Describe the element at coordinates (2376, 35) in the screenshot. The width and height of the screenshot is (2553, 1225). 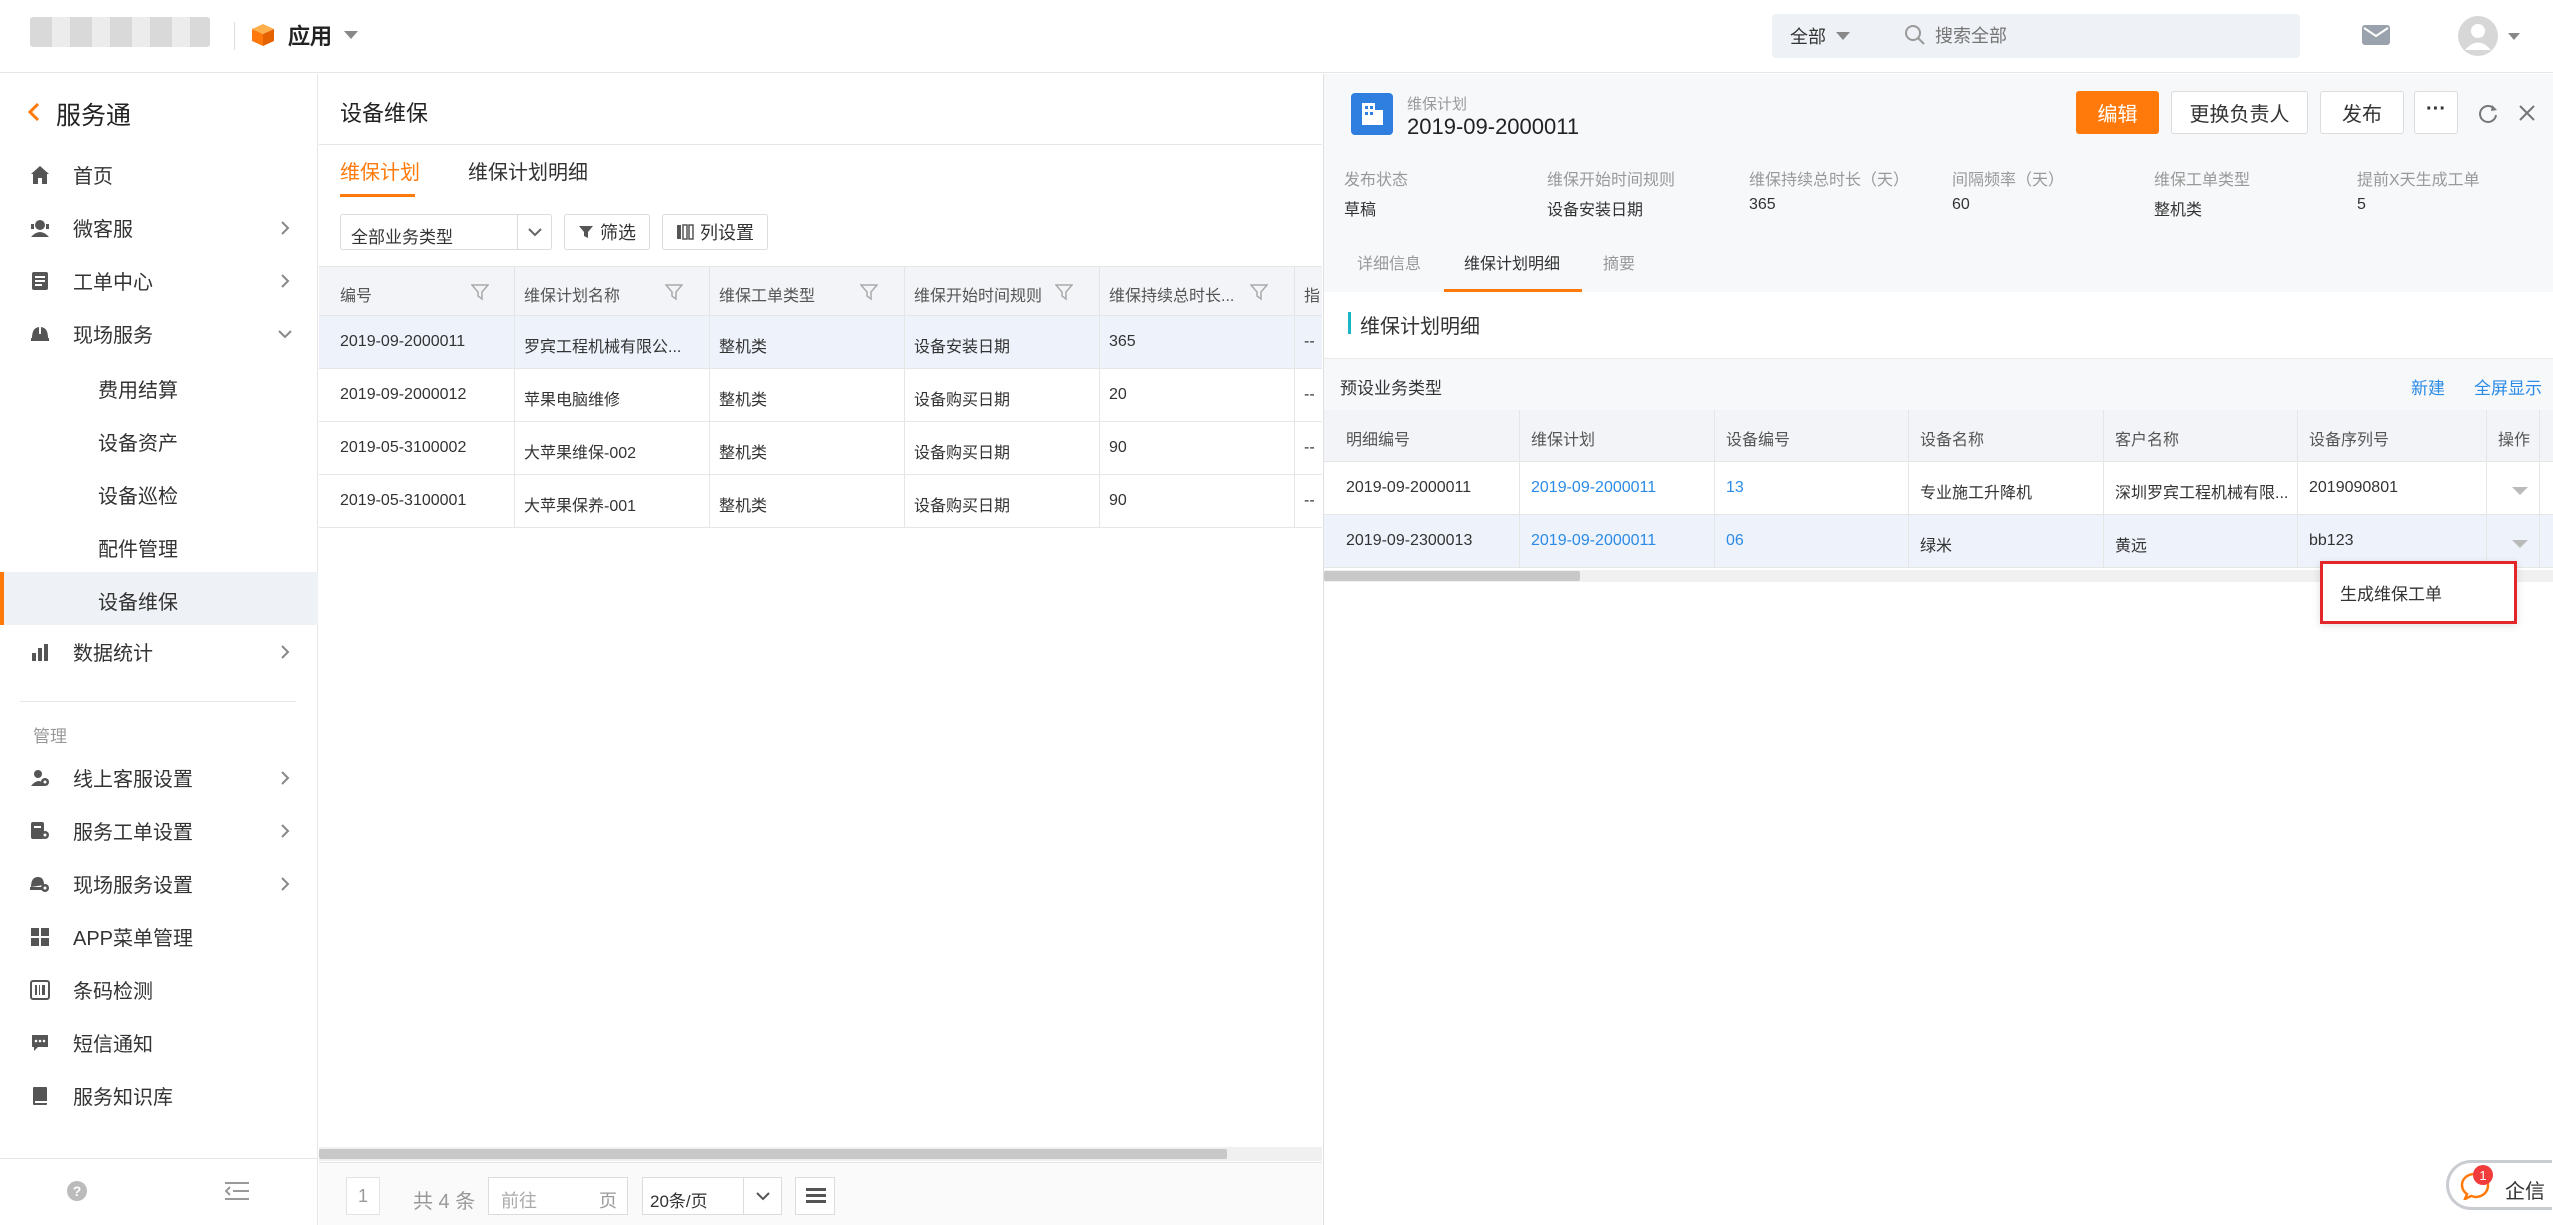
I see `mail-icon` at that location.